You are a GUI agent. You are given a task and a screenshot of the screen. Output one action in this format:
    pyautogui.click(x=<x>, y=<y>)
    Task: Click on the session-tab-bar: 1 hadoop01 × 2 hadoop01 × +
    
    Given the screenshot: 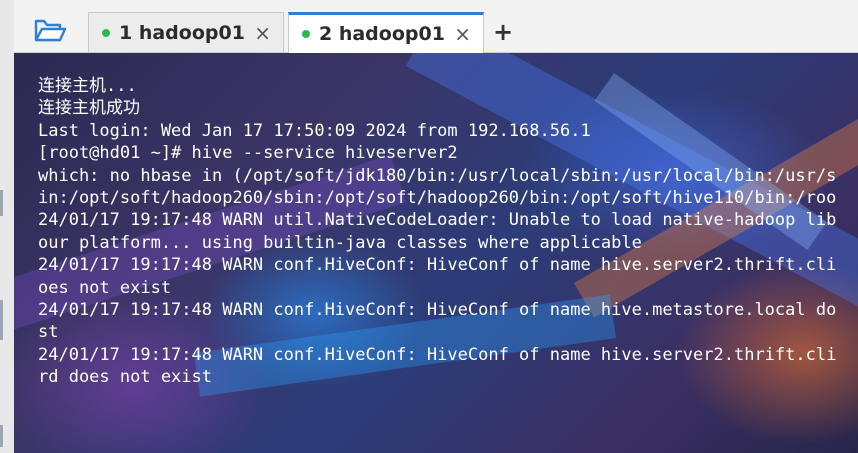 What is the action you would take?
    pyautogui.click(x=436, y=26)
    